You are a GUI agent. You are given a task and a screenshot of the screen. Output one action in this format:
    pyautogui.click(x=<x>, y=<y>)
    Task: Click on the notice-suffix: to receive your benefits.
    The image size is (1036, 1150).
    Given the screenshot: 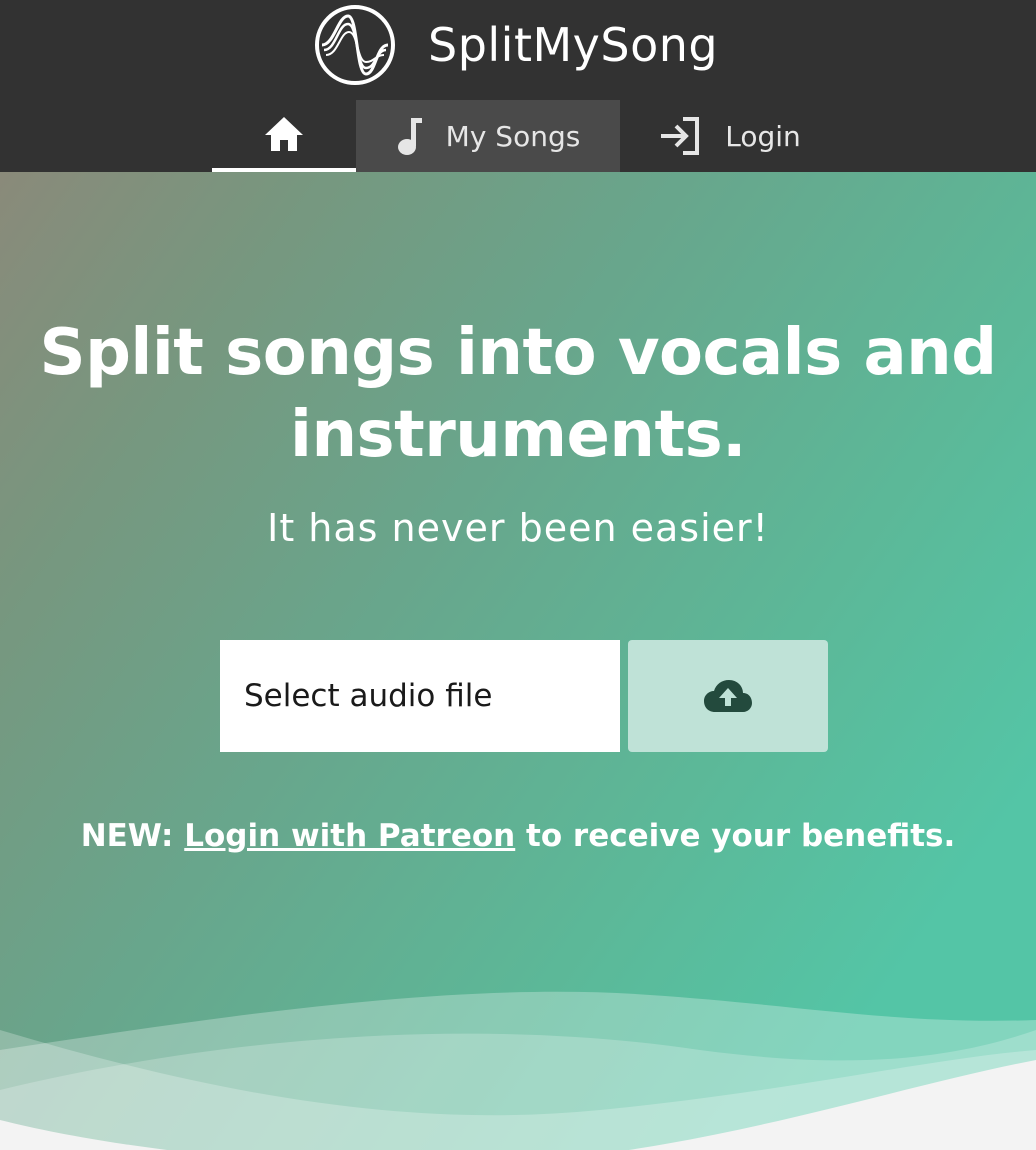 What is the action you would take?
    pyautogui.click(x=735, y=836)
    